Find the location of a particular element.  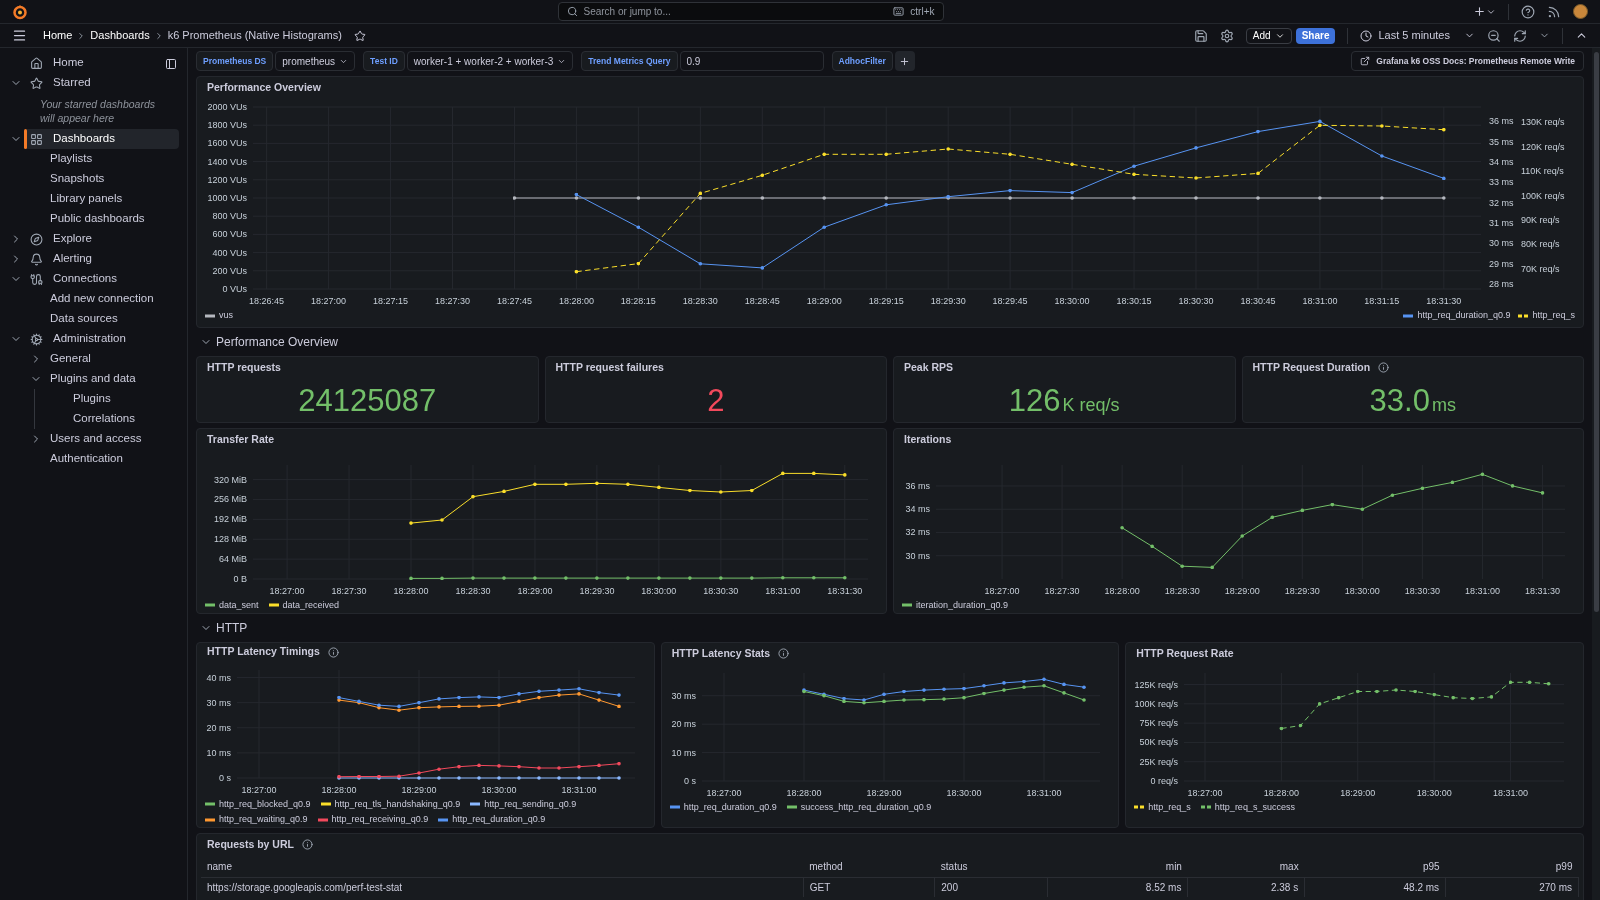

nav-item: Playlists is located at coordinates (111, 159).